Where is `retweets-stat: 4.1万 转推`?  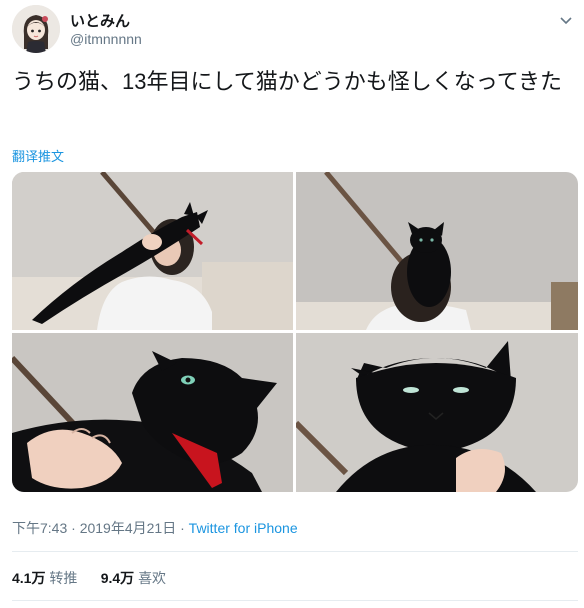
retweets-stat: 4.1万 转推 is located at coordinates (44, 578).